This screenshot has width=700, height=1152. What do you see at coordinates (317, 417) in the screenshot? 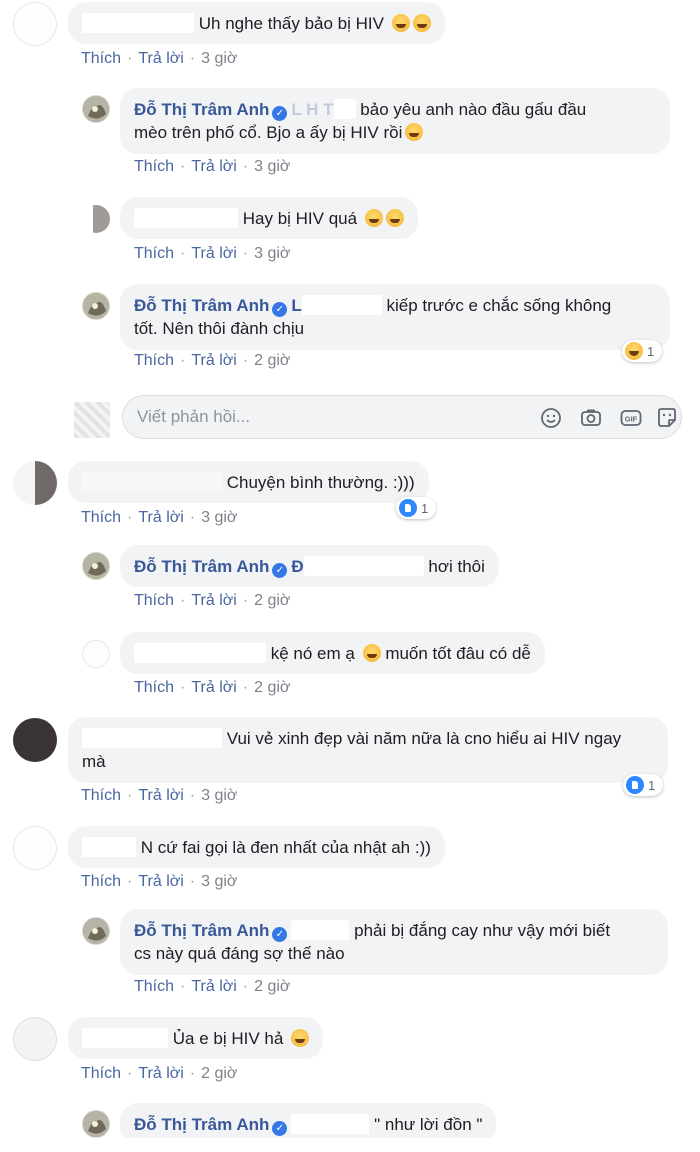
I see `reply-input` at bounding box center [317, 417].